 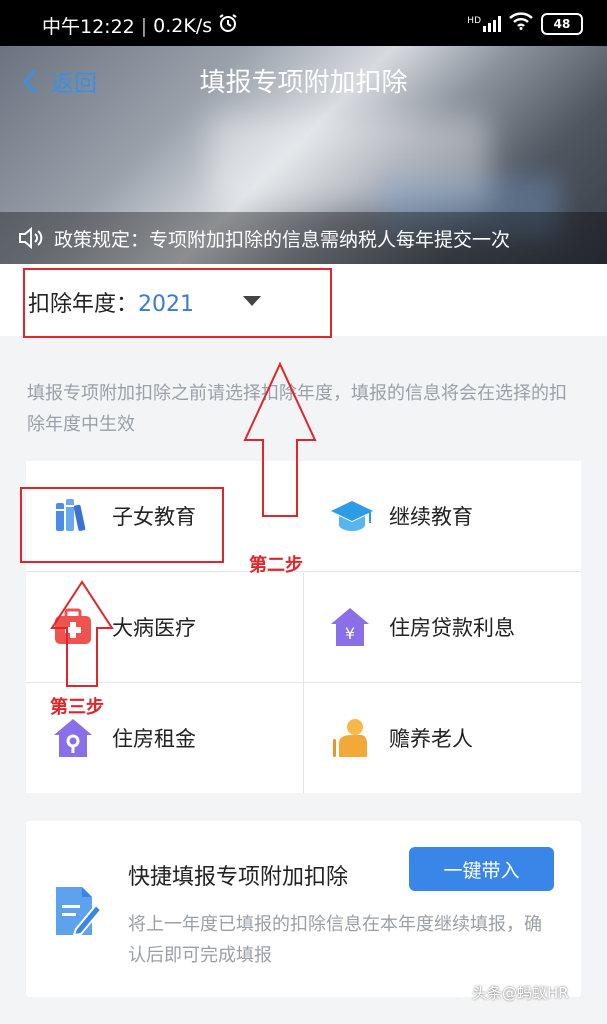 I want to click on quick-fill-title: 快捷填报专项附加扣除, so click(x=238, y=877).